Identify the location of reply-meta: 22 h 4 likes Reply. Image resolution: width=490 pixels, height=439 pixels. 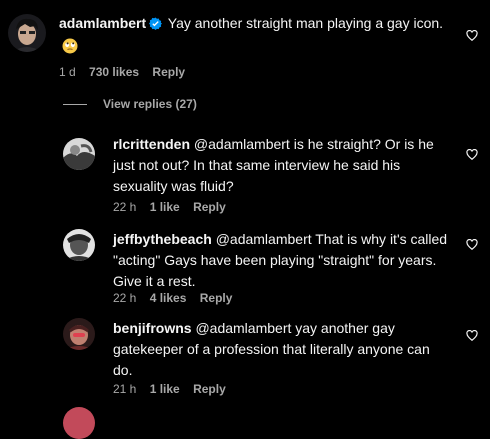
(177, 298).